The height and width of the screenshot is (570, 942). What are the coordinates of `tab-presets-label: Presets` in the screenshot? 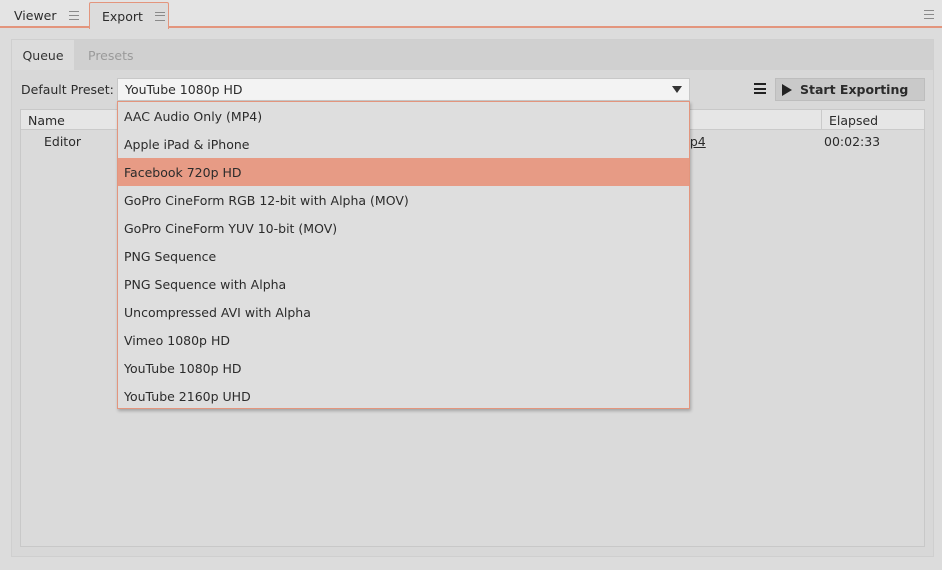 It's located at (111, 55).